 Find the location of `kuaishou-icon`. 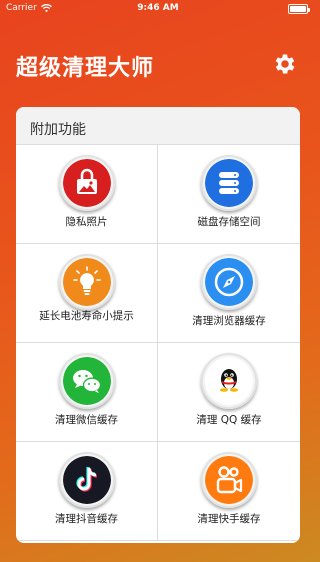

kuaishou-icon is located at coordinates (229, 480).